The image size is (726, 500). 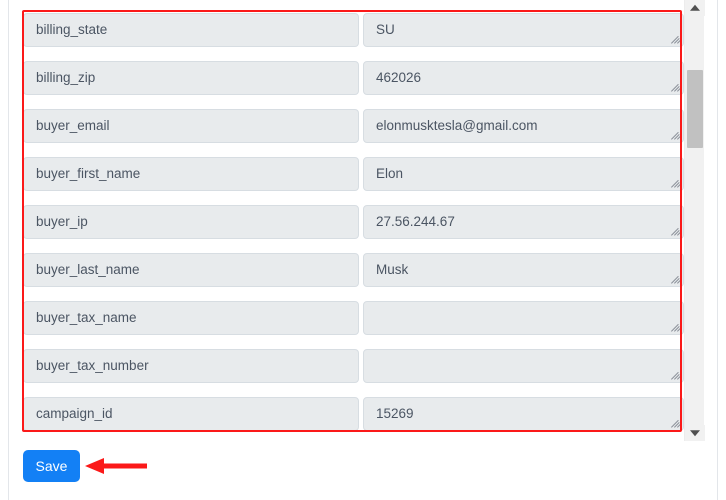 I want to click on field-key-input: billing_zip, so click(x=191, y=78).